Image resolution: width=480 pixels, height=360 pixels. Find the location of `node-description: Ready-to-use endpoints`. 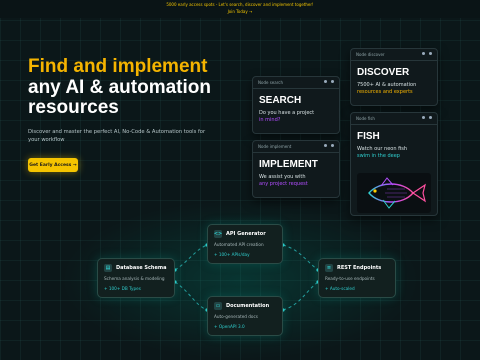

node-description: Ready-to-use endpoints is located at coordinates (350, 278).